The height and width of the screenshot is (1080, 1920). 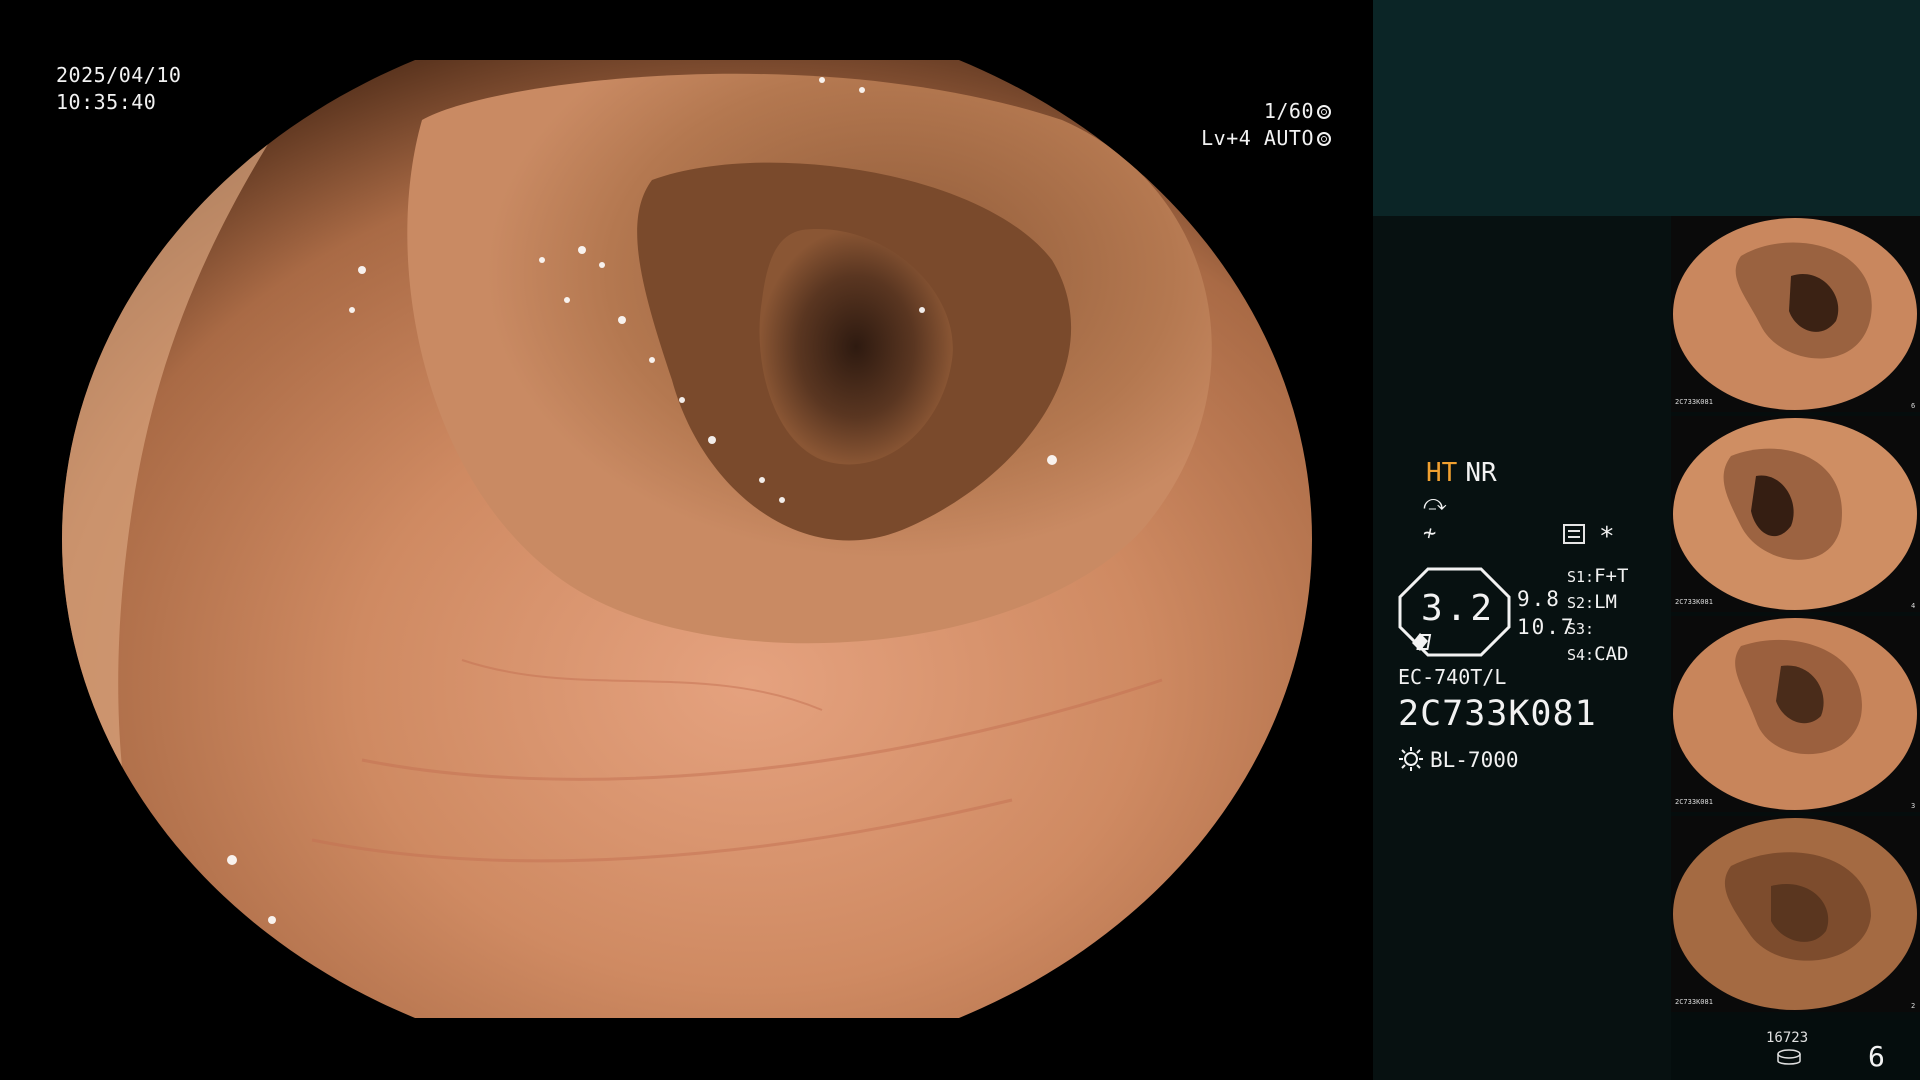 I want to click on svg-text: 3, so click(x=1913, y=806).